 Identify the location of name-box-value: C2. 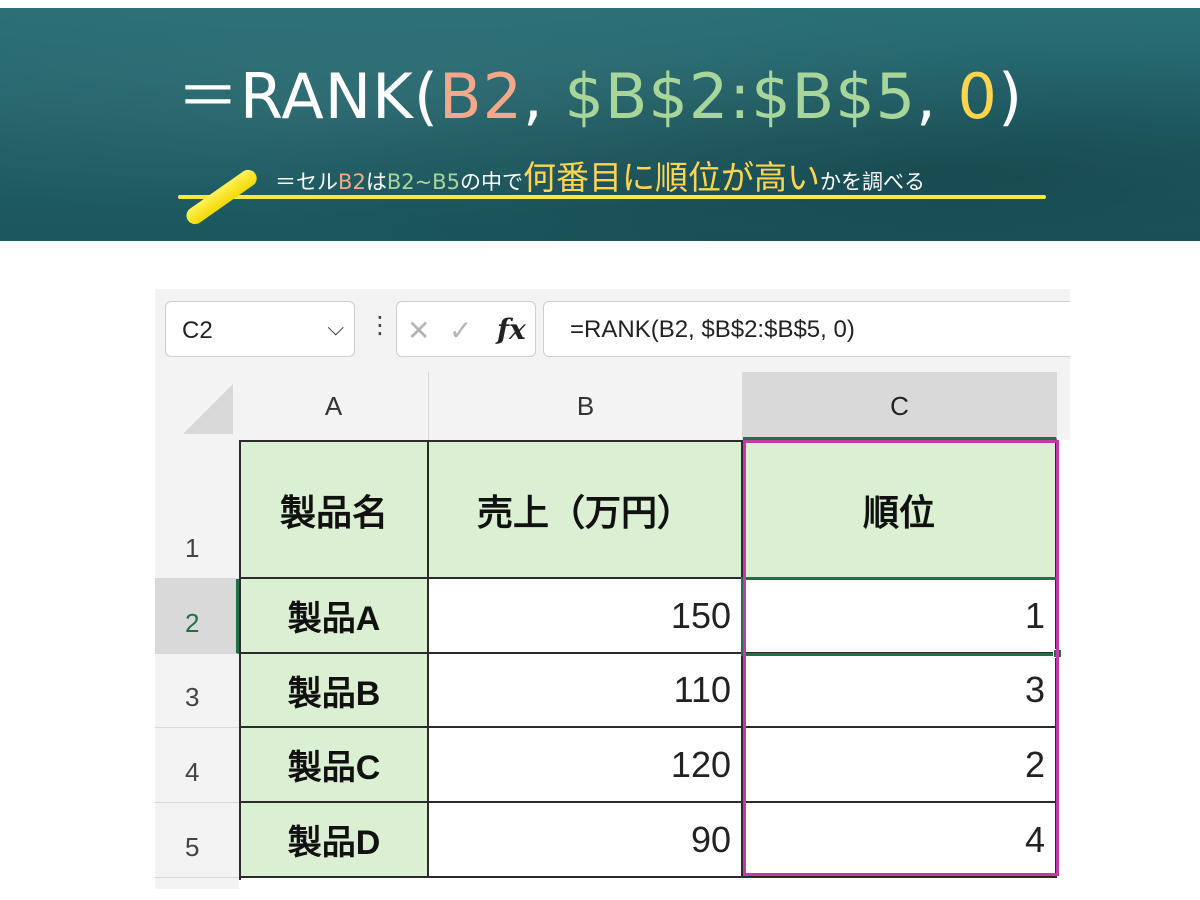
(197, 330).